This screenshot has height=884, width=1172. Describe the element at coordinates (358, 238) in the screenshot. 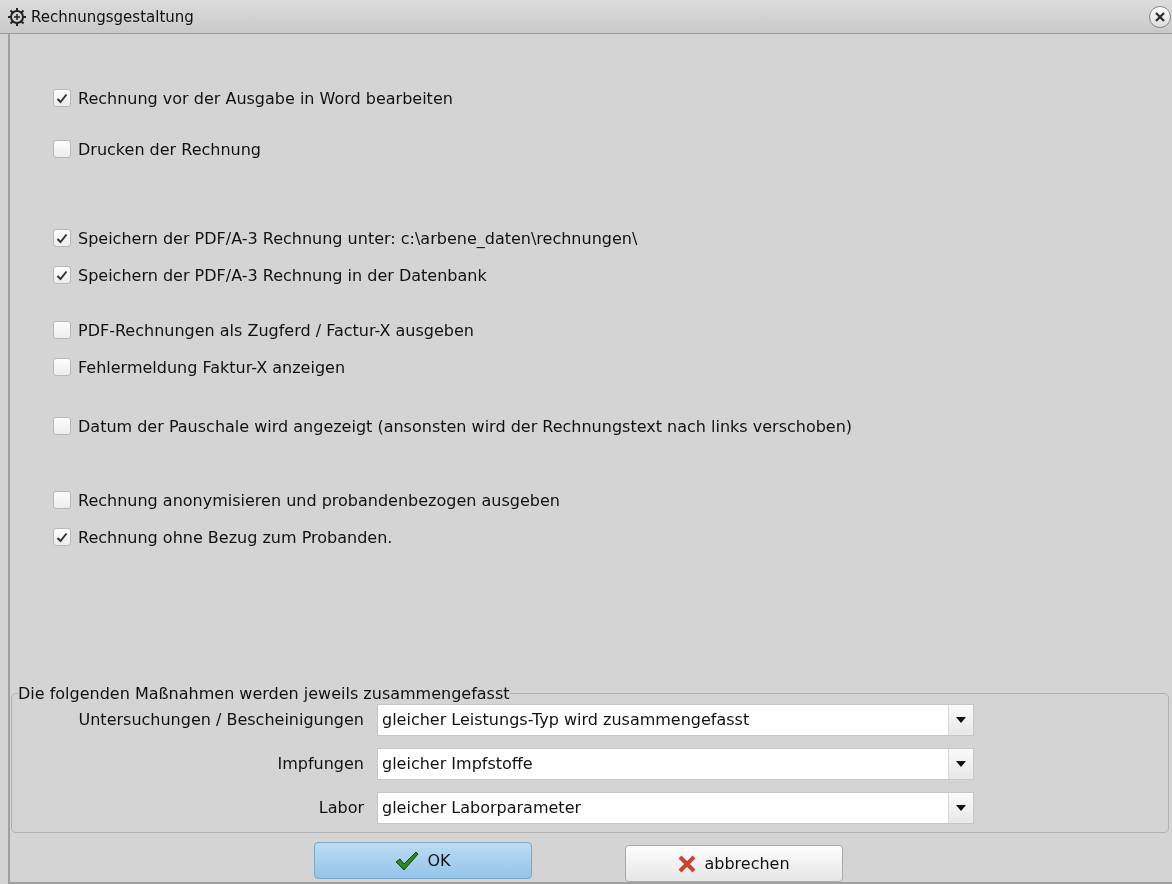

I see `option-label: Speichern der PDF/A-3 Rechnung unter: c:\arbene_daten\rechnungen\` at that location.